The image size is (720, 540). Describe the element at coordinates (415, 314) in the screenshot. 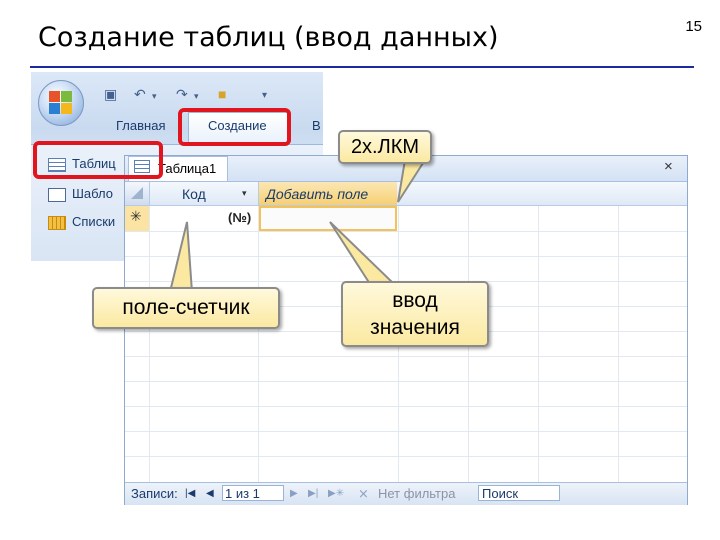

I see `callout-value-entry: ввод значения` at that location.